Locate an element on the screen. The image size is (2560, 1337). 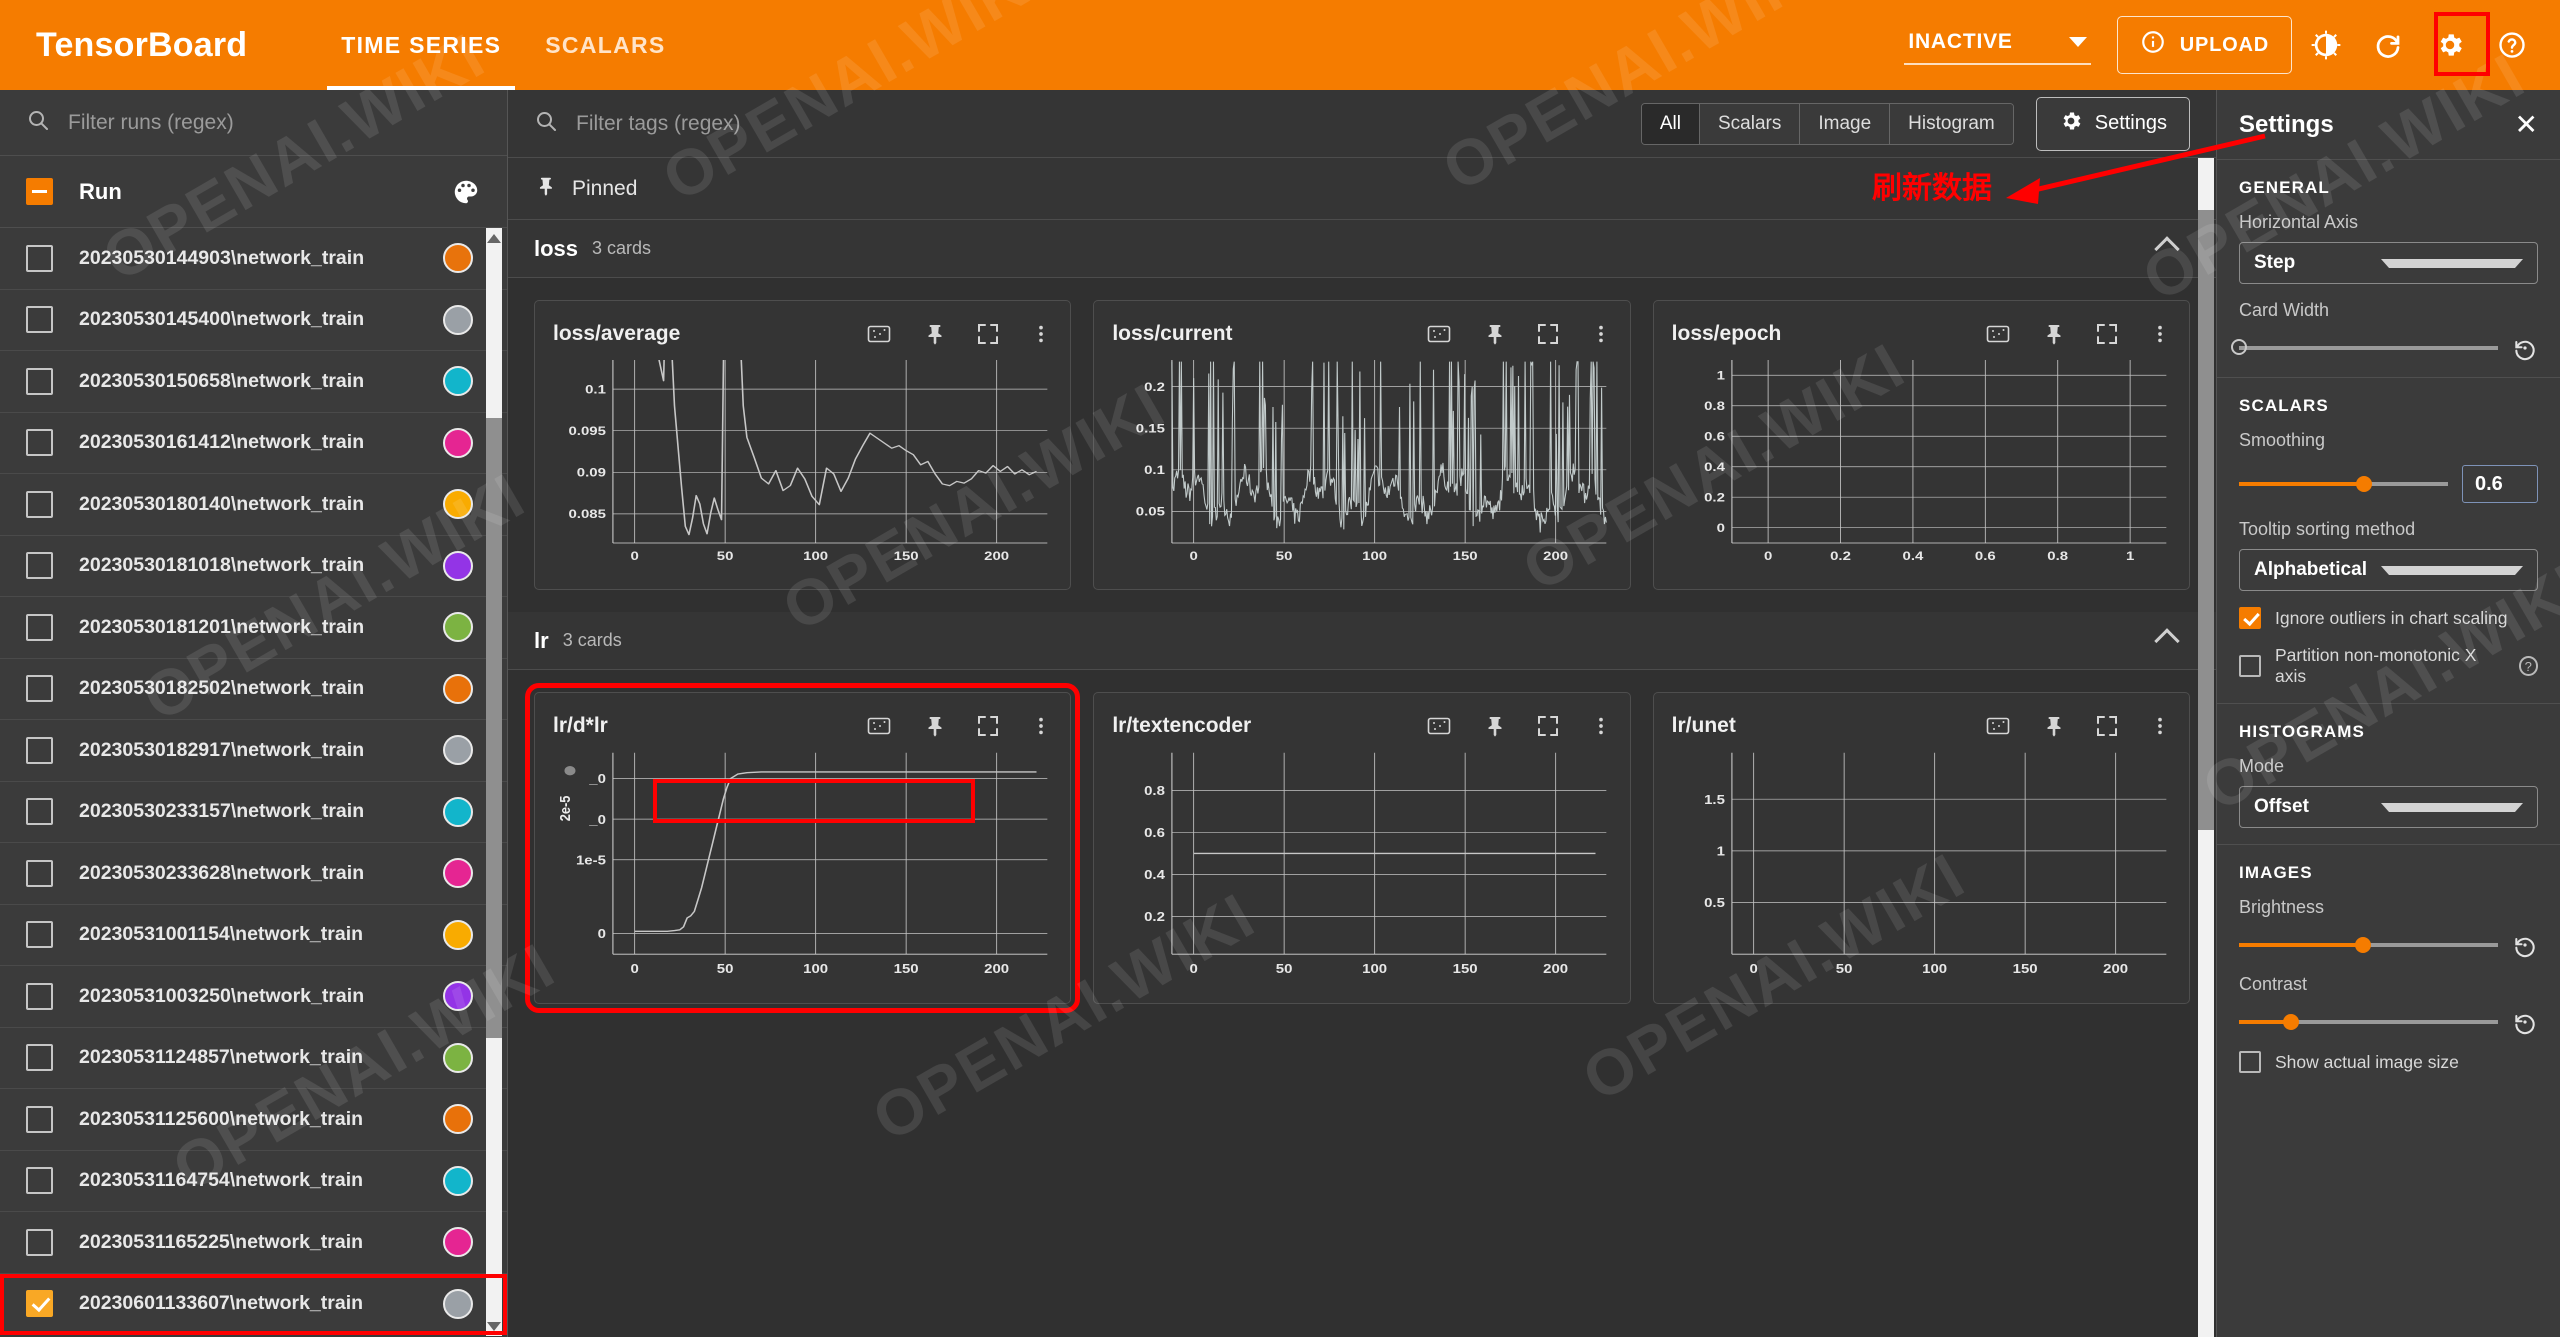
section-header-lr: lr 3 cards is located at coordinates (1362, 641).